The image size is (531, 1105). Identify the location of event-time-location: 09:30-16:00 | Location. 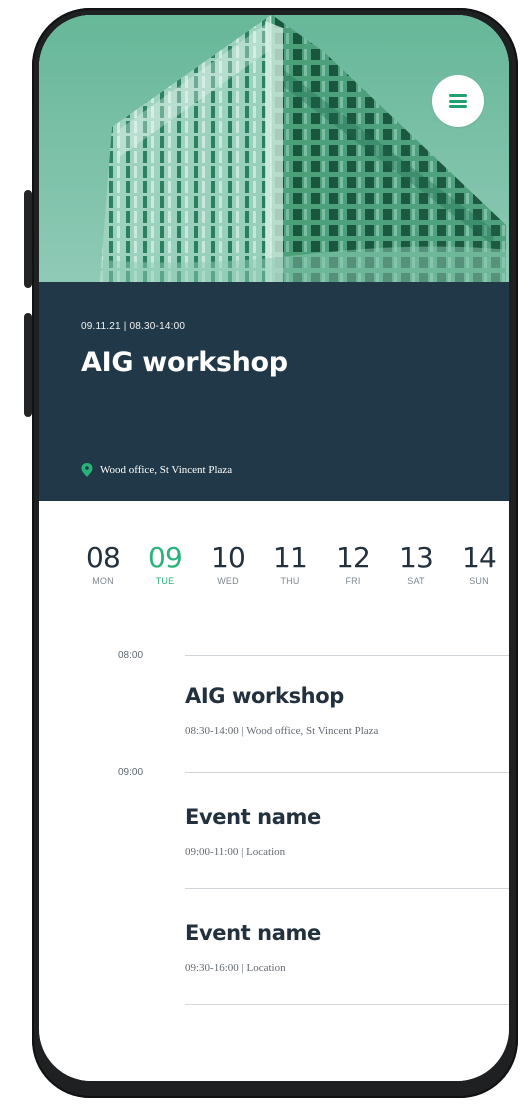
(235, 968).